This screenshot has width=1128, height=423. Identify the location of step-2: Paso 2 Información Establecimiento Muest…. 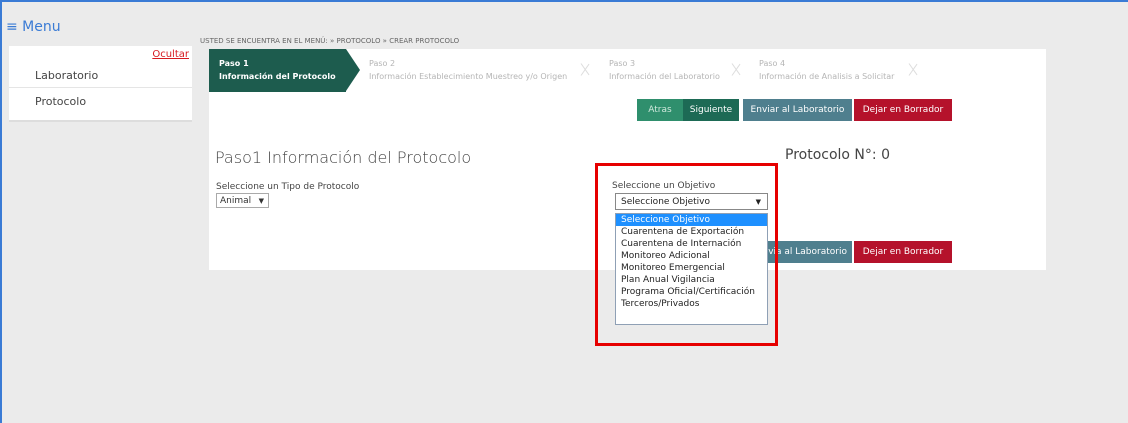
(474, 70).